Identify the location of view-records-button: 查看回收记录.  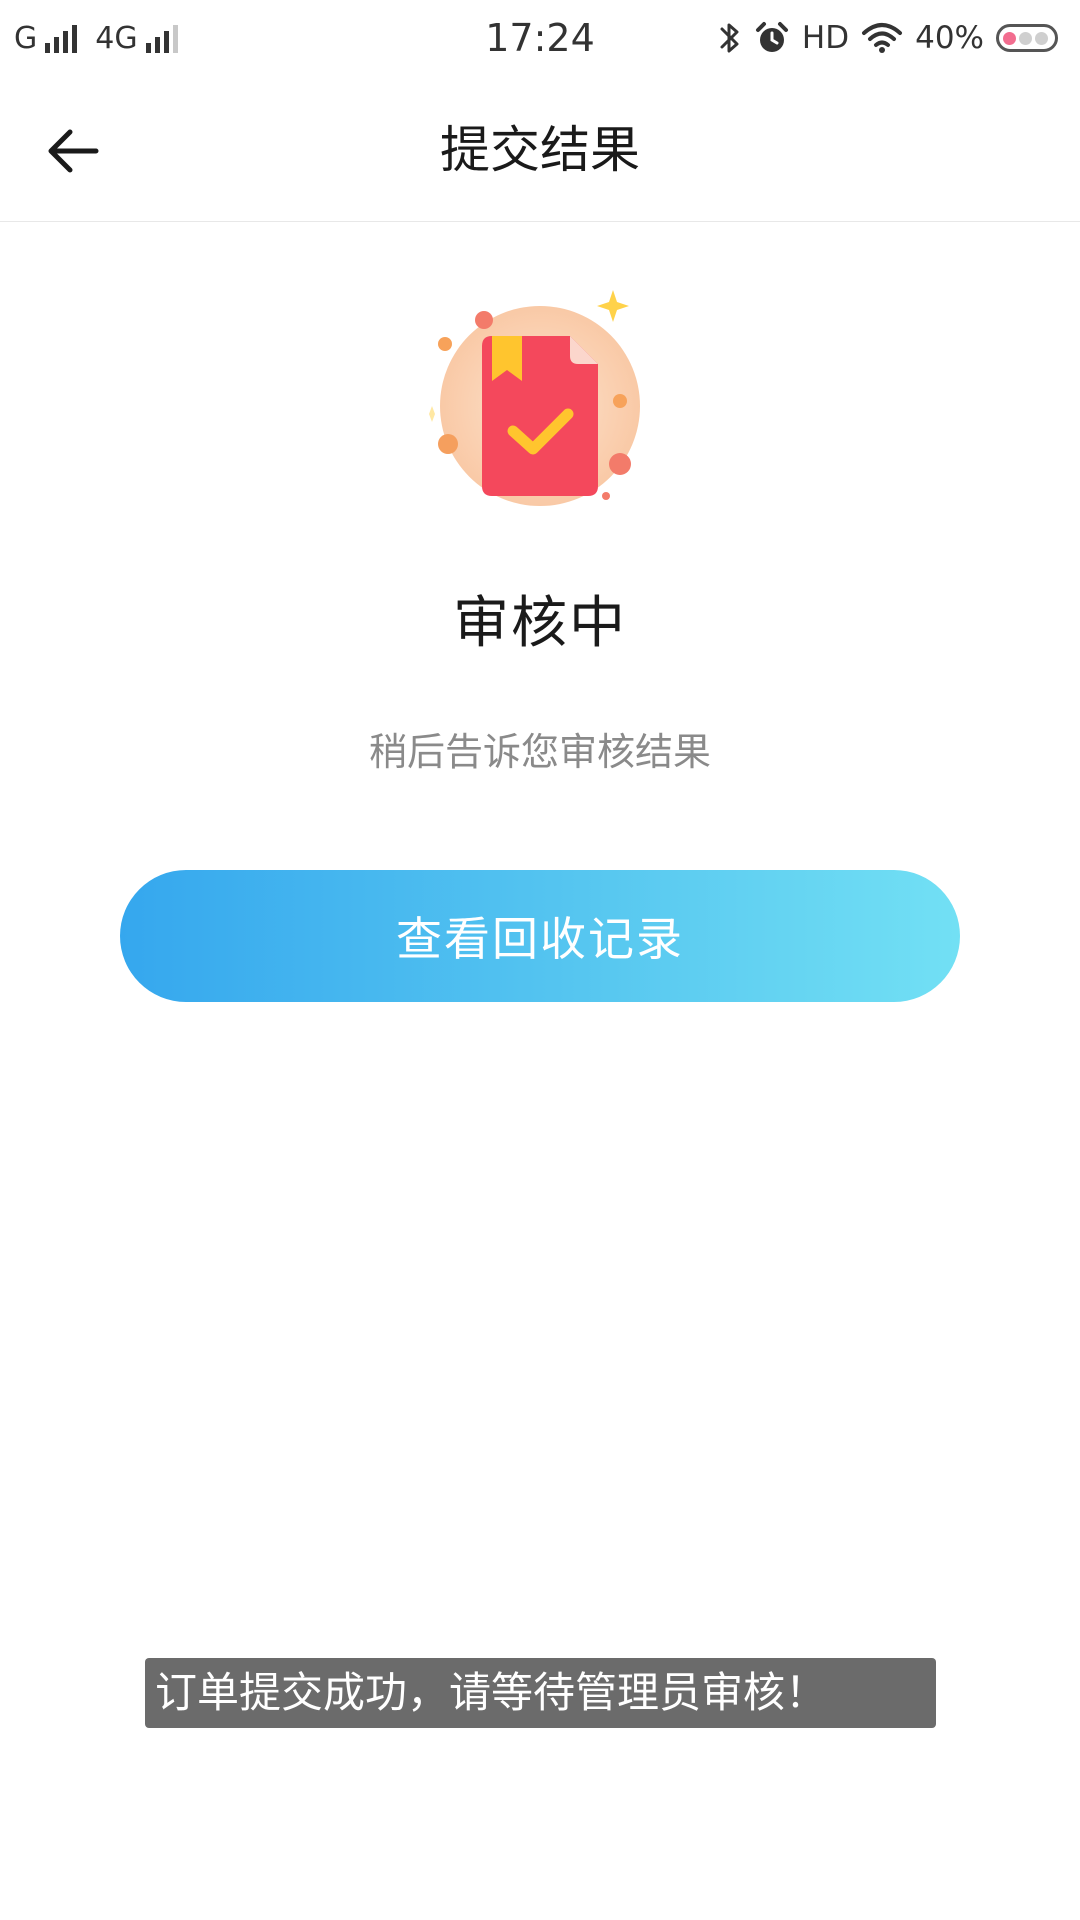
(540, 936).